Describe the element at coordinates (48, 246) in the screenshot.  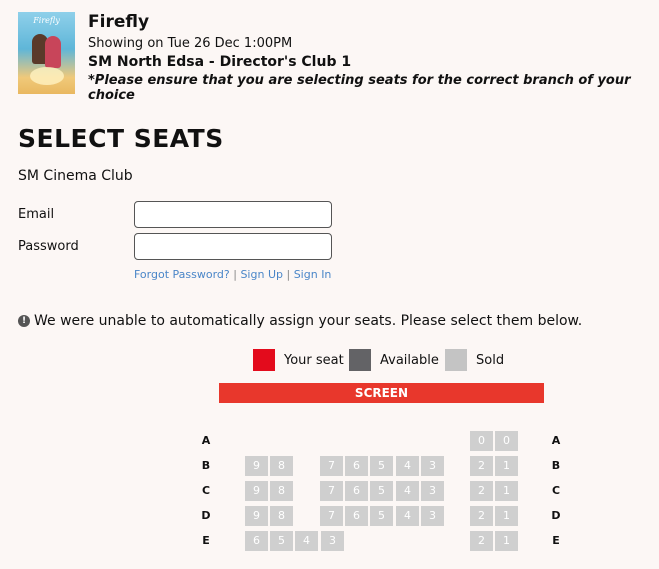
I see `password-label: Password` at that location.